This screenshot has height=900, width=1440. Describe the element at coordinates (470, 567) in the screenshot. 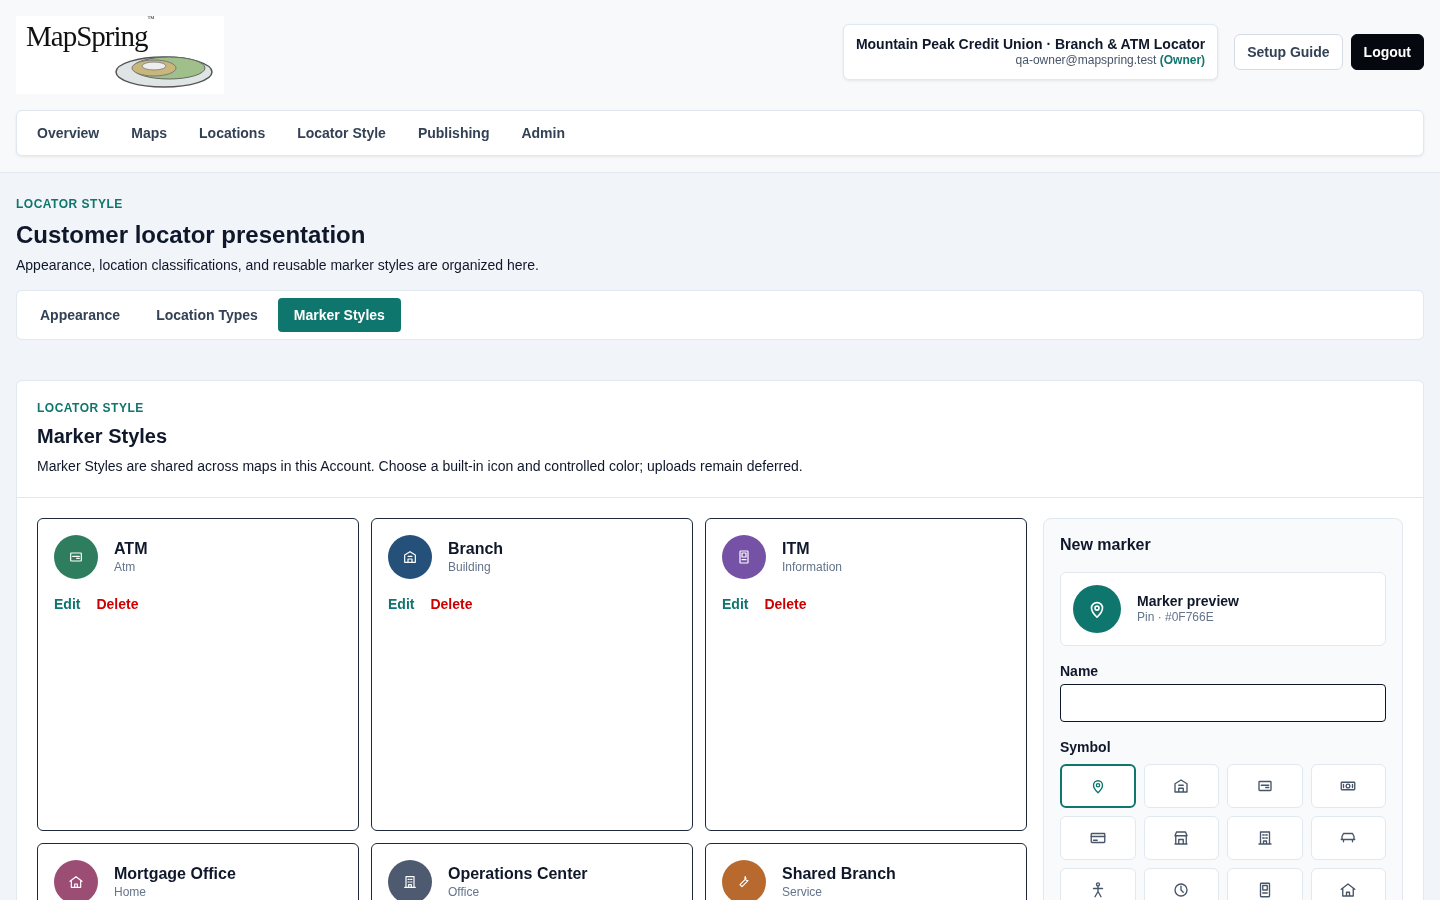

I see `marker-type: Building` at that location.